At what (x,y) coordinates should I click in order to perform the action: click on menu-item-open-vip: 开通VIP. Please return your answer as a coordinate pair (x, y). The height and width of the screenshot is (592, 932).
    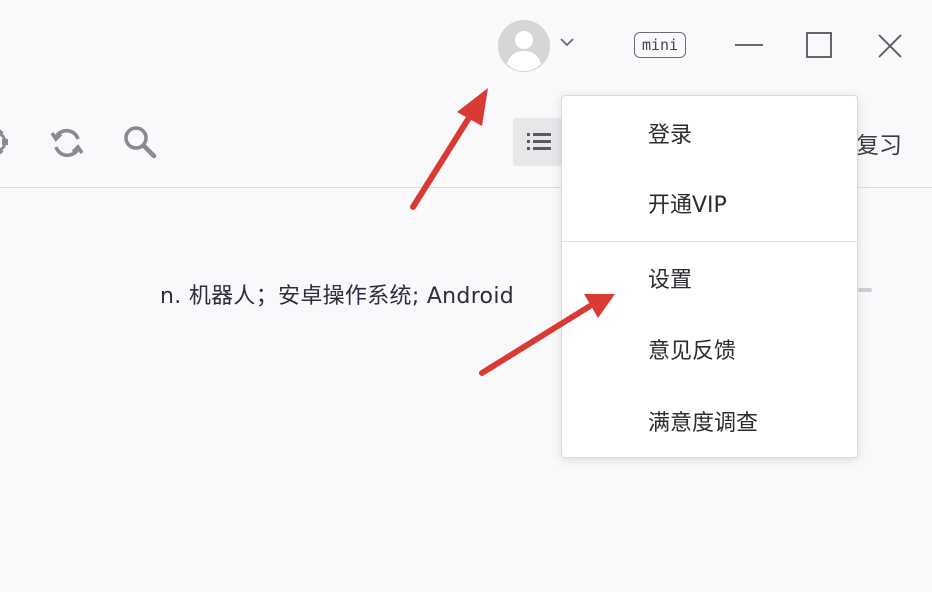
    Looking at the image, I should click on (709, 203).